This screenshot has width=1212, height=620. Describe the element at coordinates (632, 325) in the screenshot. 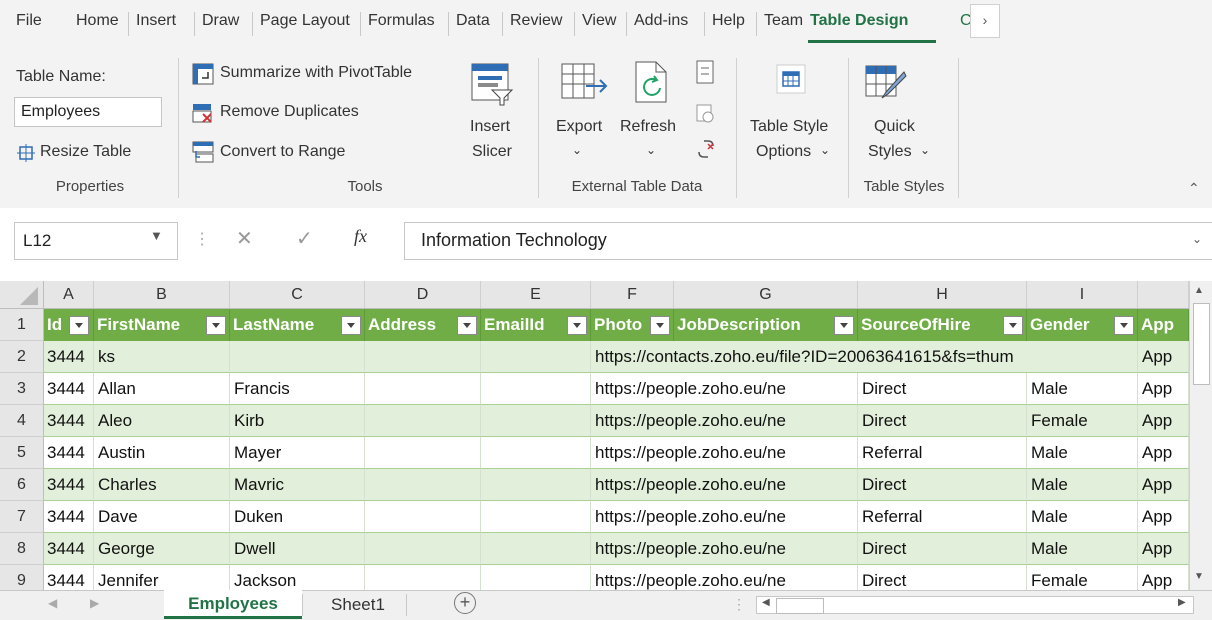

I see `table-header-photo: Photo` at that location.